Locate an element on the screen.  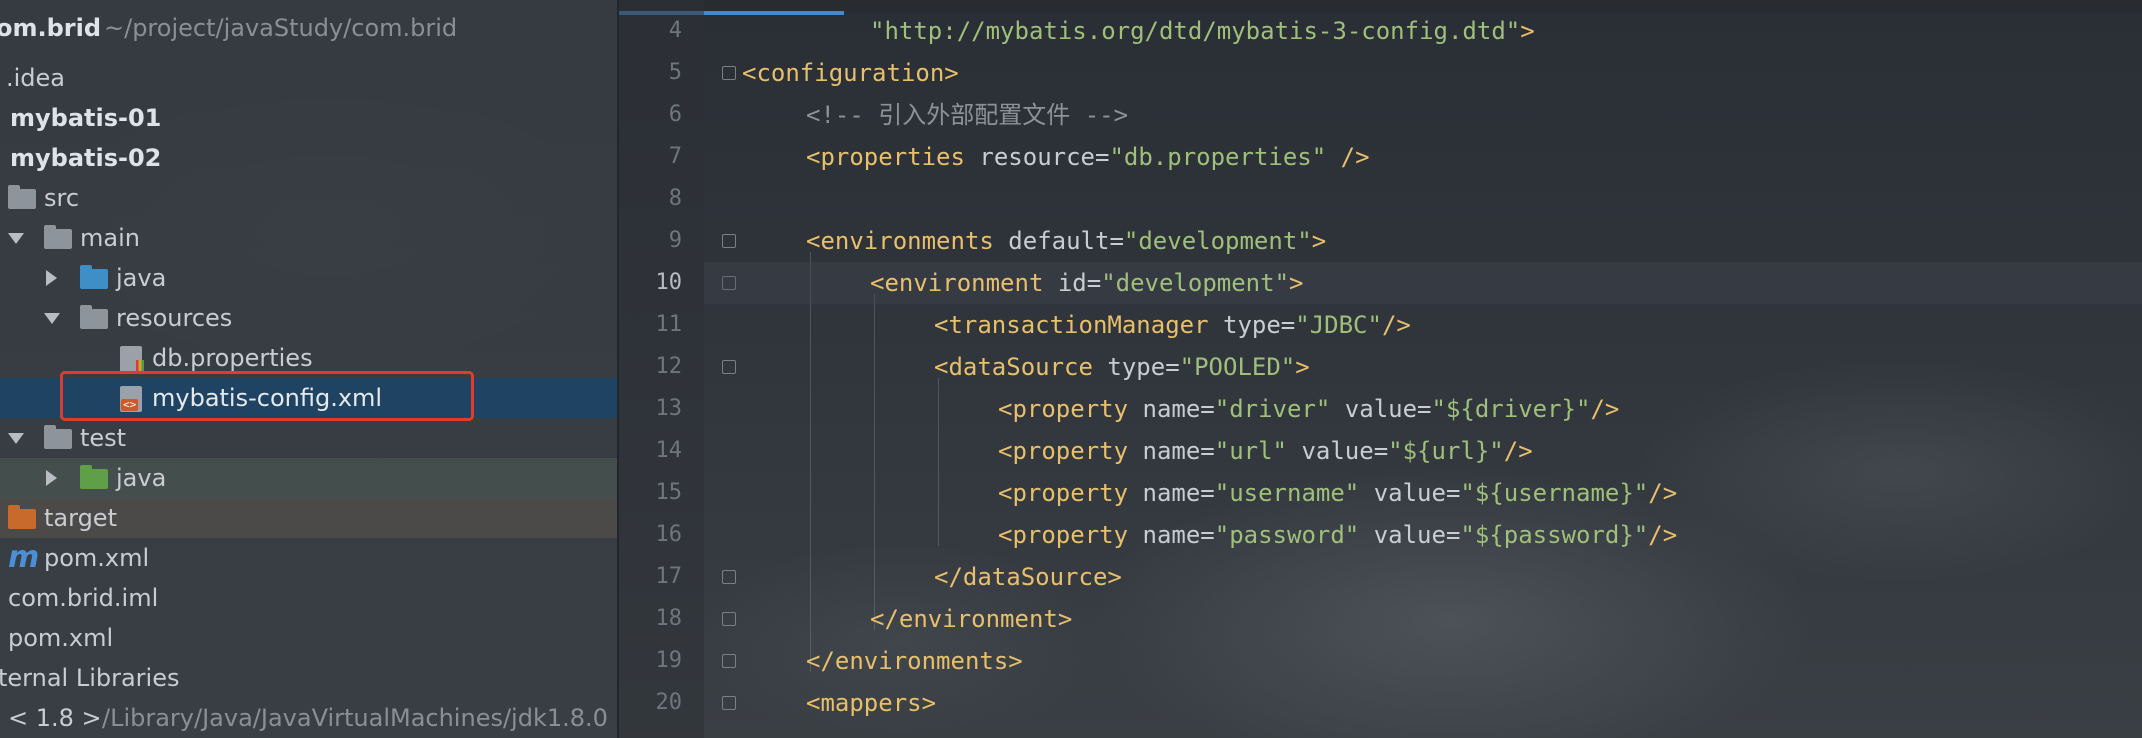
code-token: resource= is located at coordinates (1037, 157).